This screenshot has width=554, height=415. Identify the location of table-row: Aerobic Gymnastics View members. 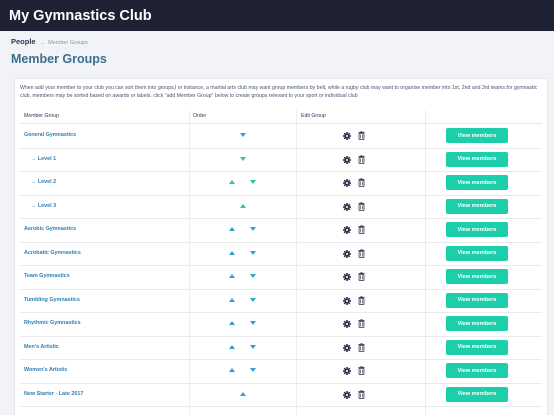
(281, 230).